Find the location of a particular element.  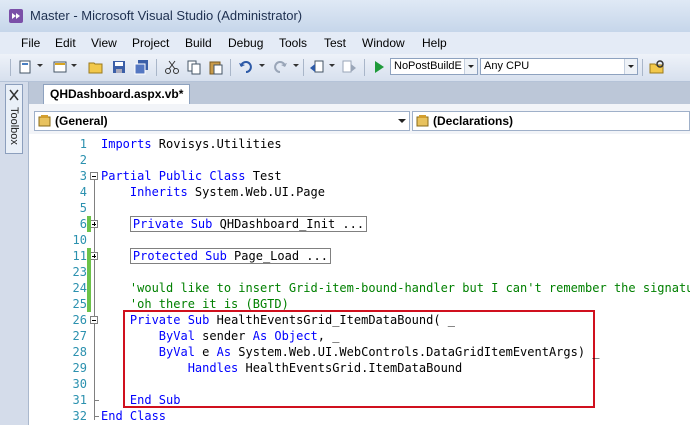

toolbox-tab: Toolbox is located at coordinates (14, 119).